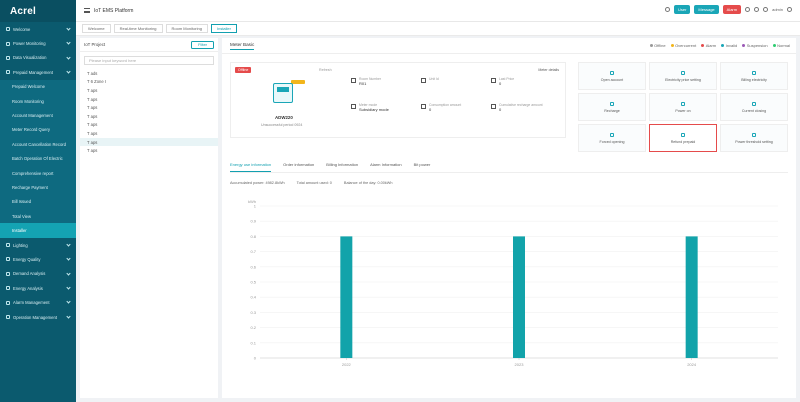  What do you see at coordinates (253, 236) in the screenshot?
I see `y-tick-label: 0.8` at bounding box center [253, 236].